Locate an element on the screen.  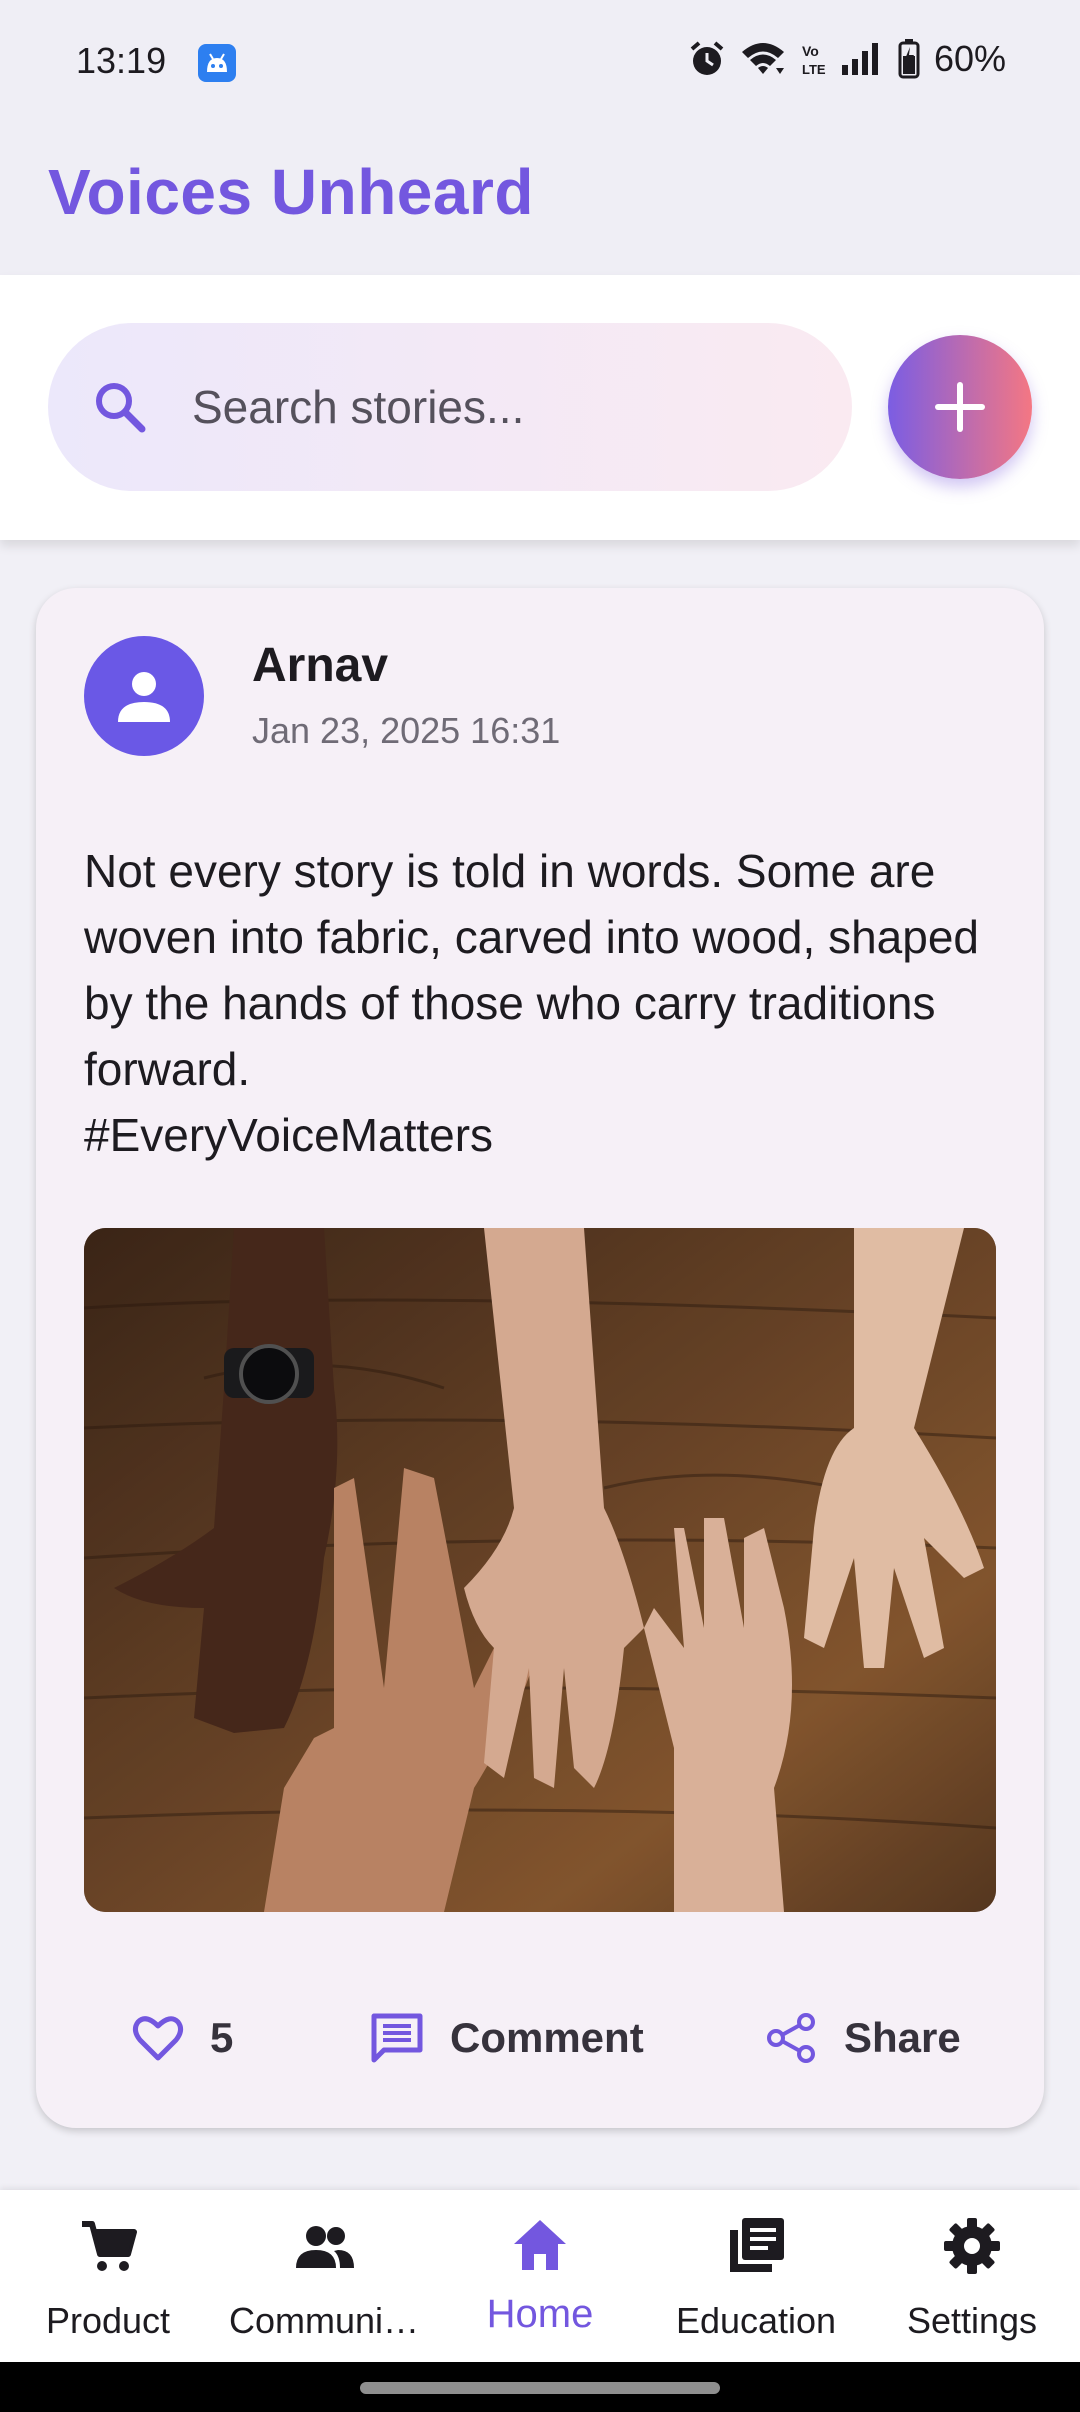
nav-item-education: Education is located at coordinates (756, 2276).